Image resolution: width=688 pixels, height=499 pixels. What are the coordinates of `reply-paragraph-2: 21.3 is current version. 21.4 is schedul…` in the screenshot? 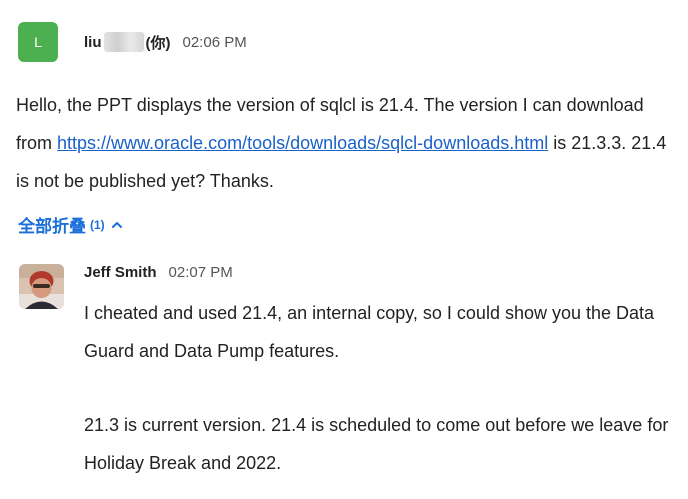 It's located at (376, 444).